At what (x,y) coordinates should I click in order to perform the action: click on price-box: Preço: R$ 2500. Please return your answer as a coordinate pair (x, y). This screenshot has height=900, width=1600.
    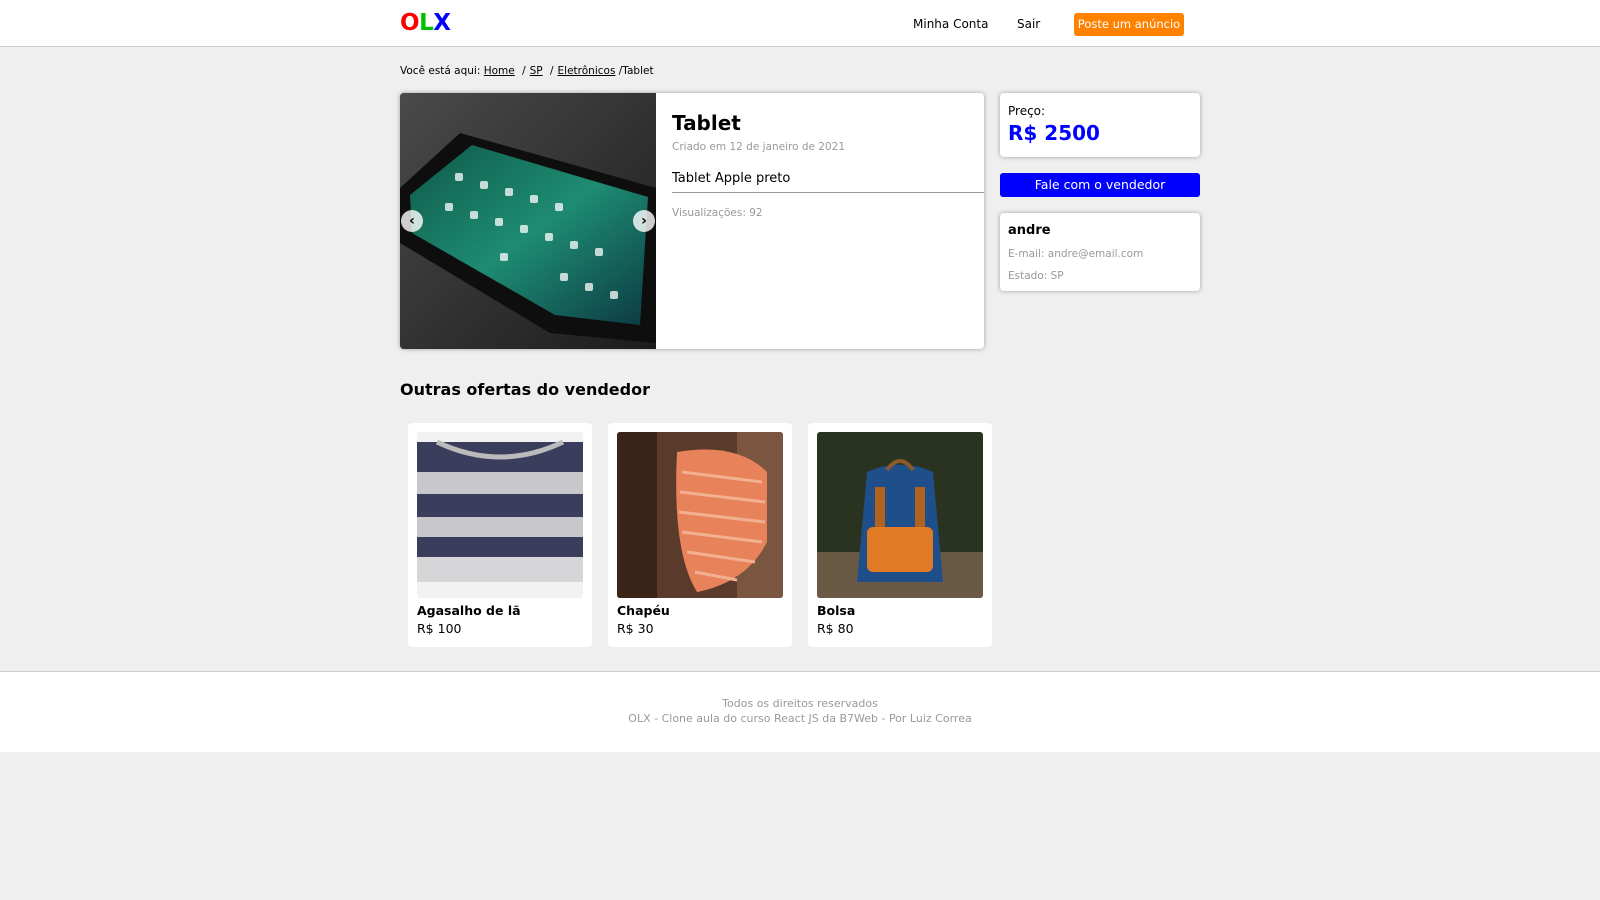
    Looking at the image, I should click on (1100, 125).